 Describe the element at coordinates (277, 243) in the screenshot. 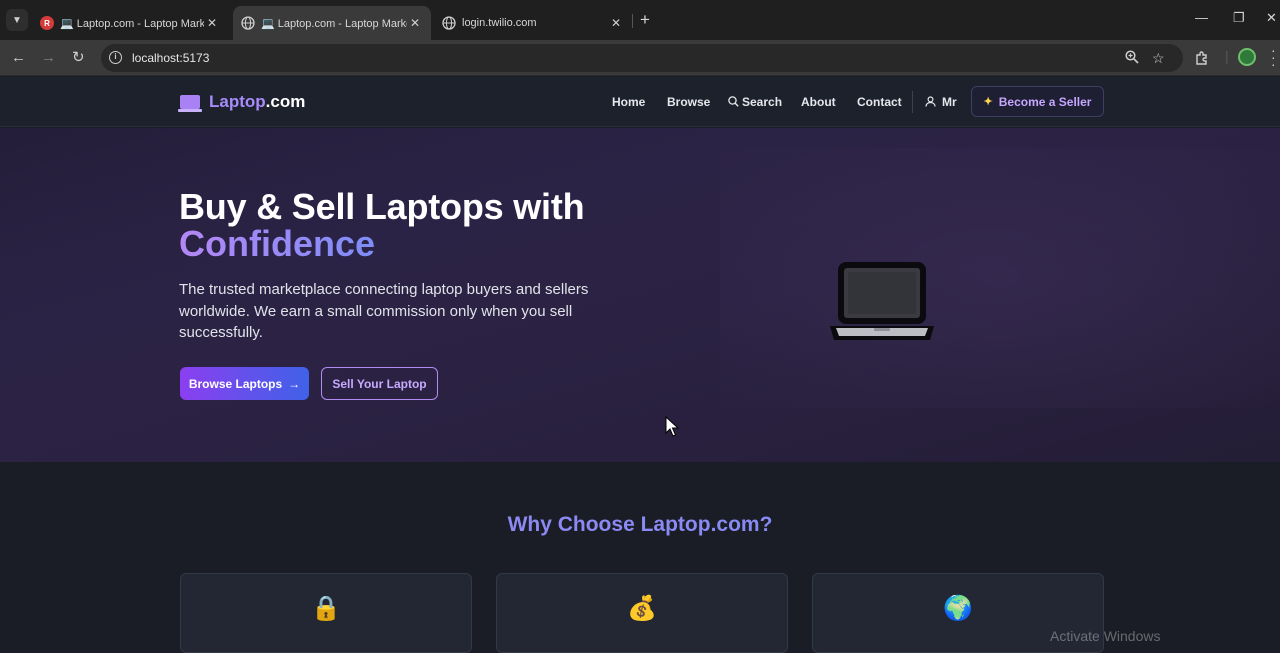

I see `hero-title-highlight: Confidence` at that location.